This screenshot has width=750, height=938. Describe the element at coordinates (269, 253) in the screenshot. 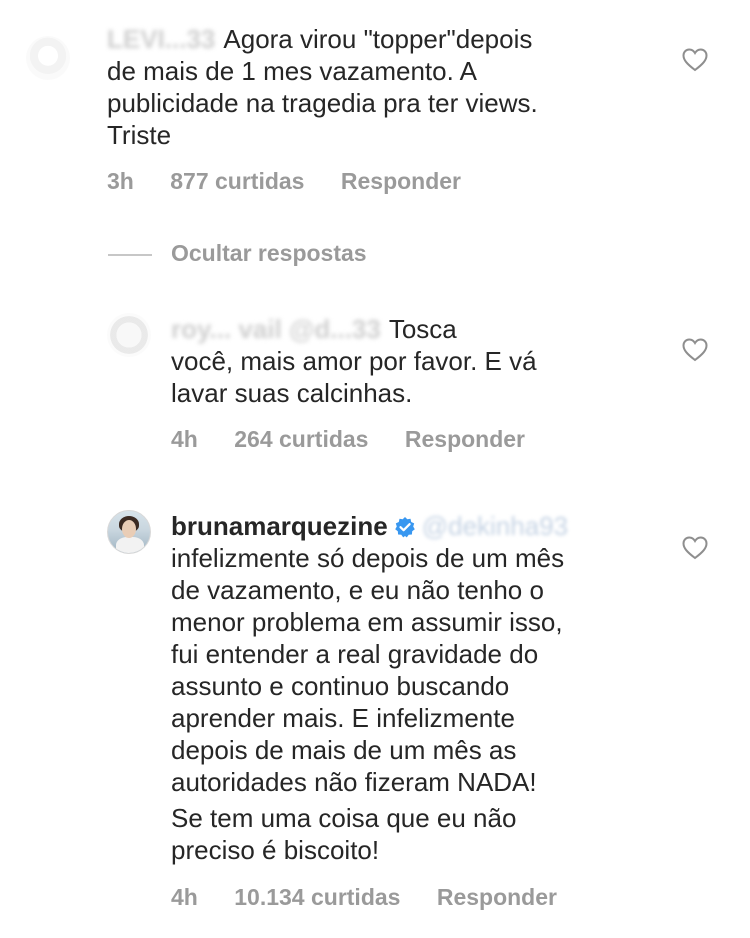

I see `hide-replies-label: Ocultar respostas` at that location.